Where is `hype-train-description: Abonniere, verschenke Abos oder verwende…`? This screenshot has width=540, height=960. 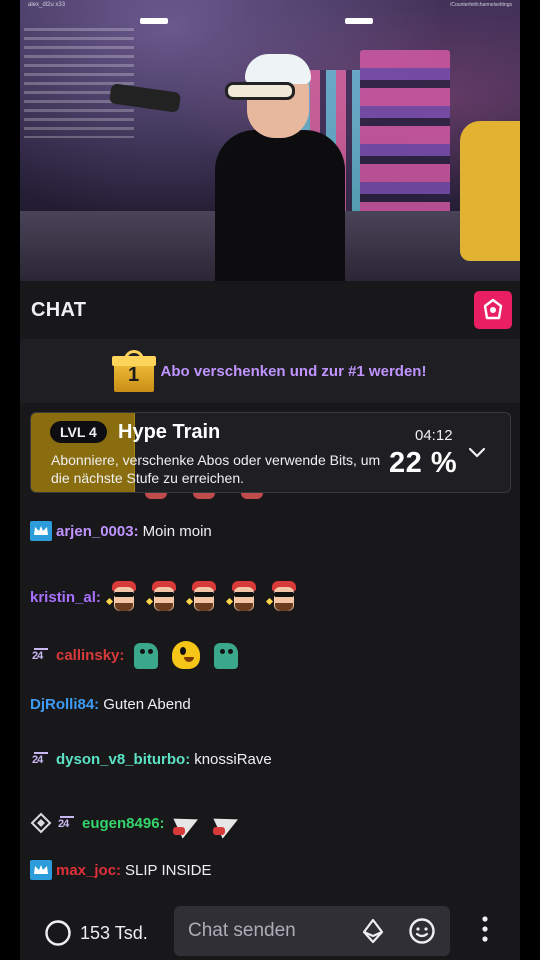 hype-train-description: Abonniere, verschenke Abos oder verwende… is located at coordinates (216, 469).